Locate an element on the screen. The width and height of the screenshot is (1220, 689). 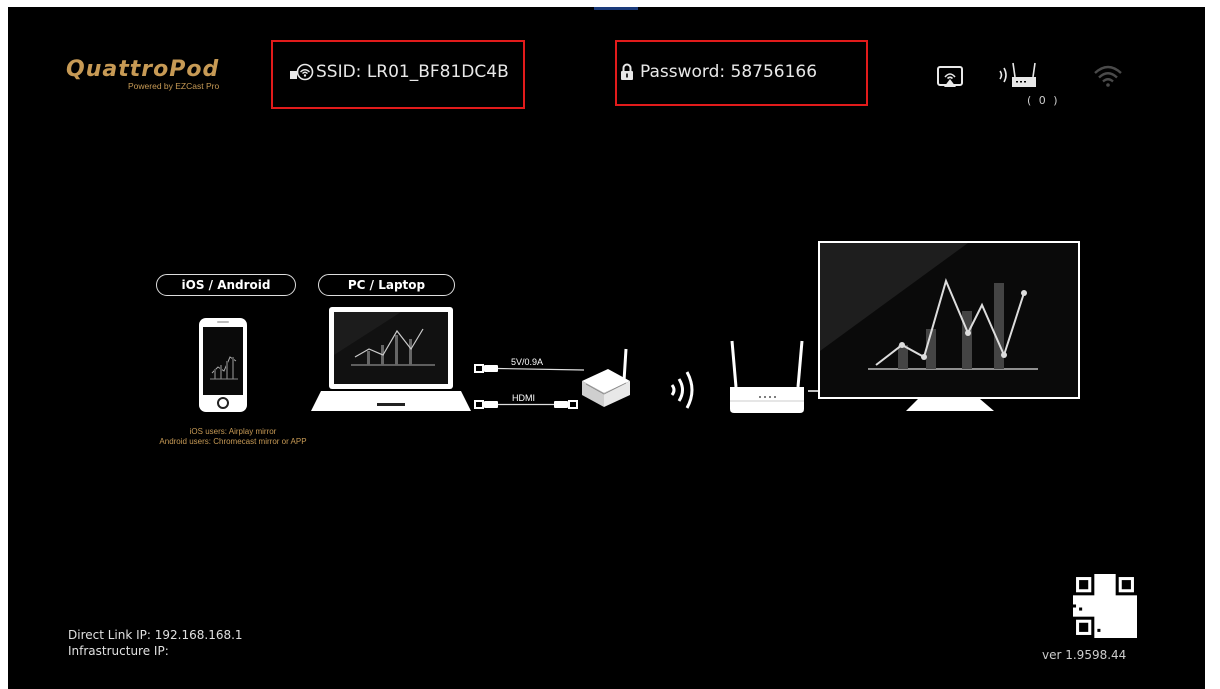
lock-icon is located at coordinates (627, 71).